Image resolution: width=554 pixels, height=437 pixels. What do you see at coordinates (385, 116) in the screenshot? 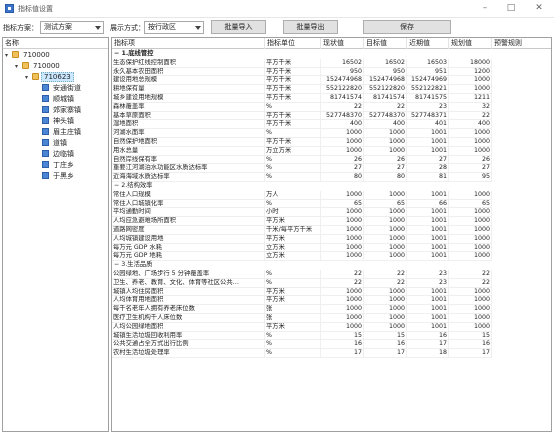
I see `target-value-cell: 527748370` at bounding box center [385, 116].